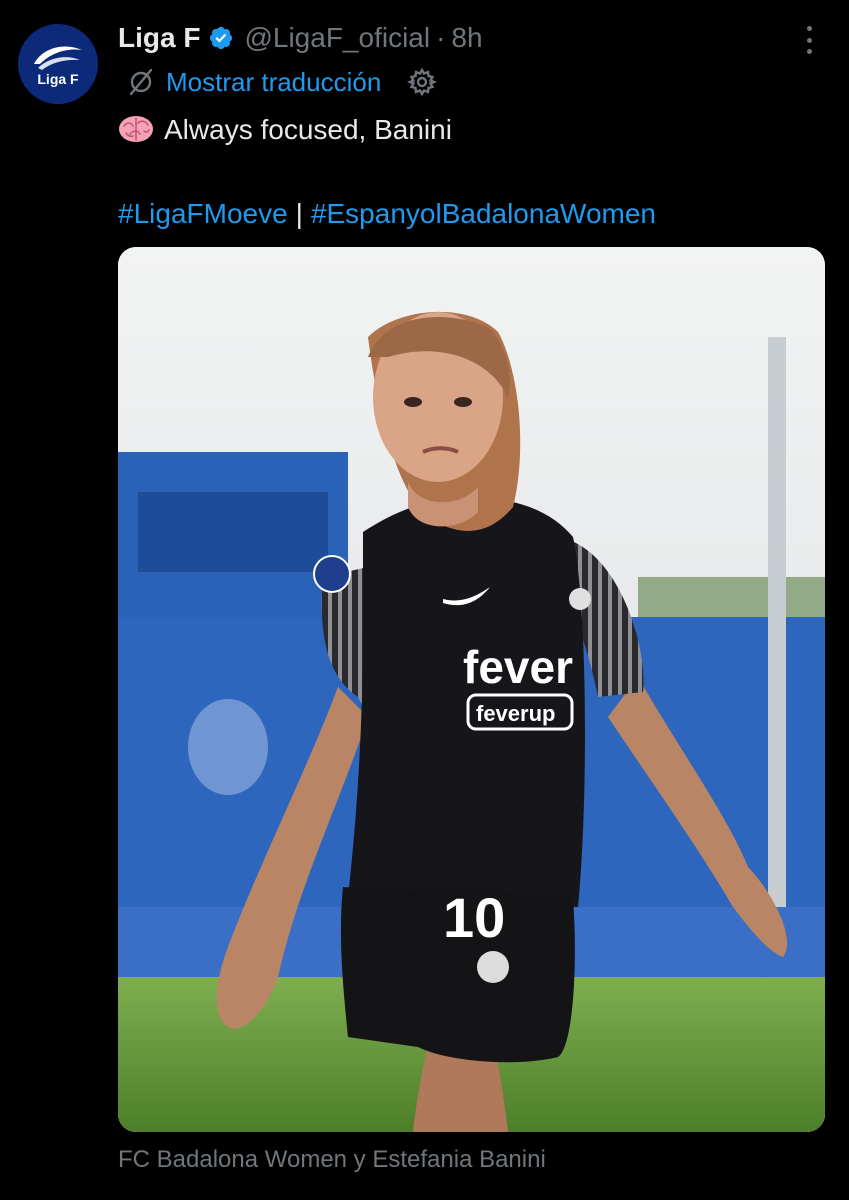 The height and width of the screenshot is (1200, 849). Describe the element at coordinates (332, 1160) in the screenshot. I see `photo-tags-caption: FC Badalona Women y Estefania Banini` at that location.